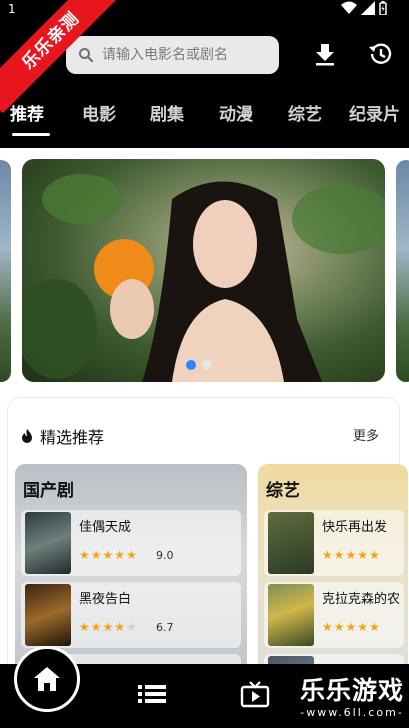  Describe the element at coordinates (131, 615) in the screenshot. I see `list-item: 黑夜告白 ★ ★ ★ ★ ★ 6.7` at that location.